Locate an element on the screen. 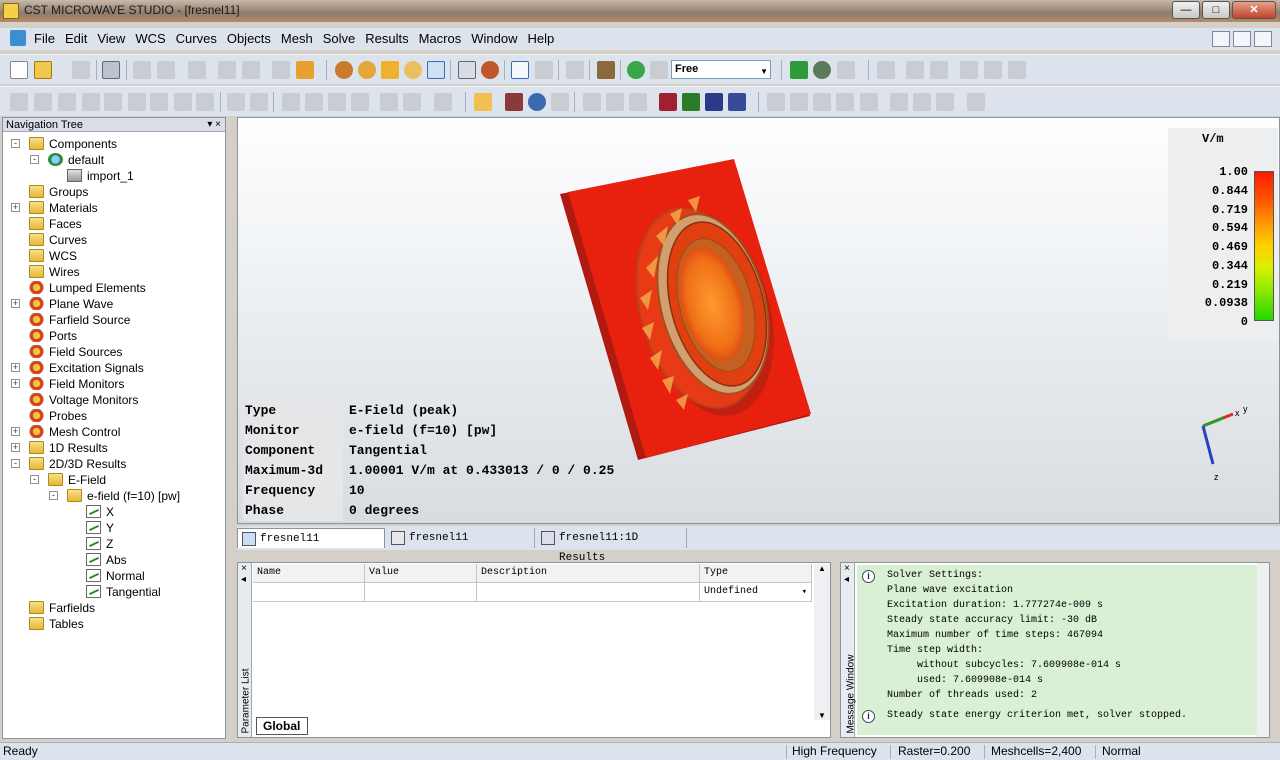 This screenshot has height=760, width=1280. zoom-icon is located at coordinates (413, 70).